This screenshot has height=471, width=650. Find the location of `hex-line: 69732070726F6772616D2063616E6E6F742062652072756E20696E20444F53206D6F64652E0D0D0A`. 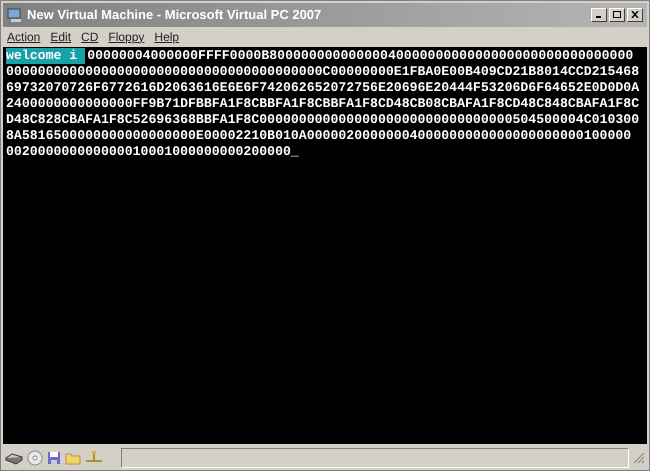

hex-line: 69732070726F6772616D2063616E6E6F742062652072756E20696E20444F53206D6F64652E0D0D0A is located at coordinates (323, 88).